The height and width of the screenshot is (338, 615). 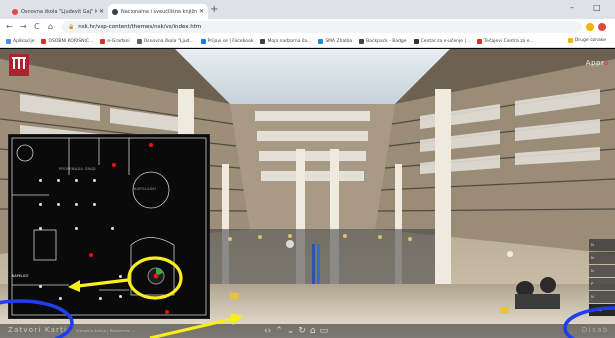 I want to click on side-menu-item: Pokaz, so click(x=602, y=310).